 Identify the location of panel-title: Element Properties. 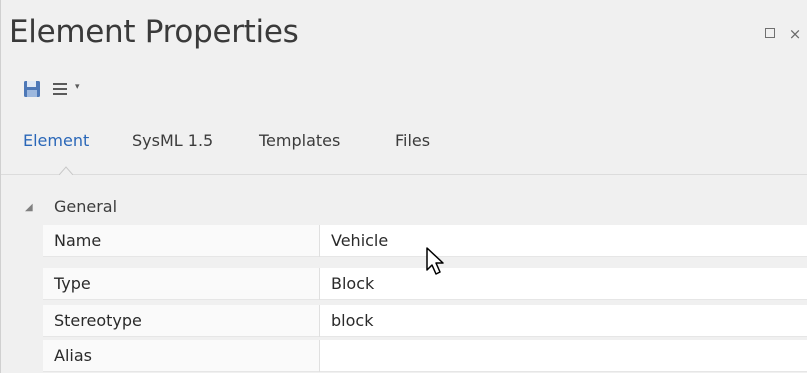
(154, 32).